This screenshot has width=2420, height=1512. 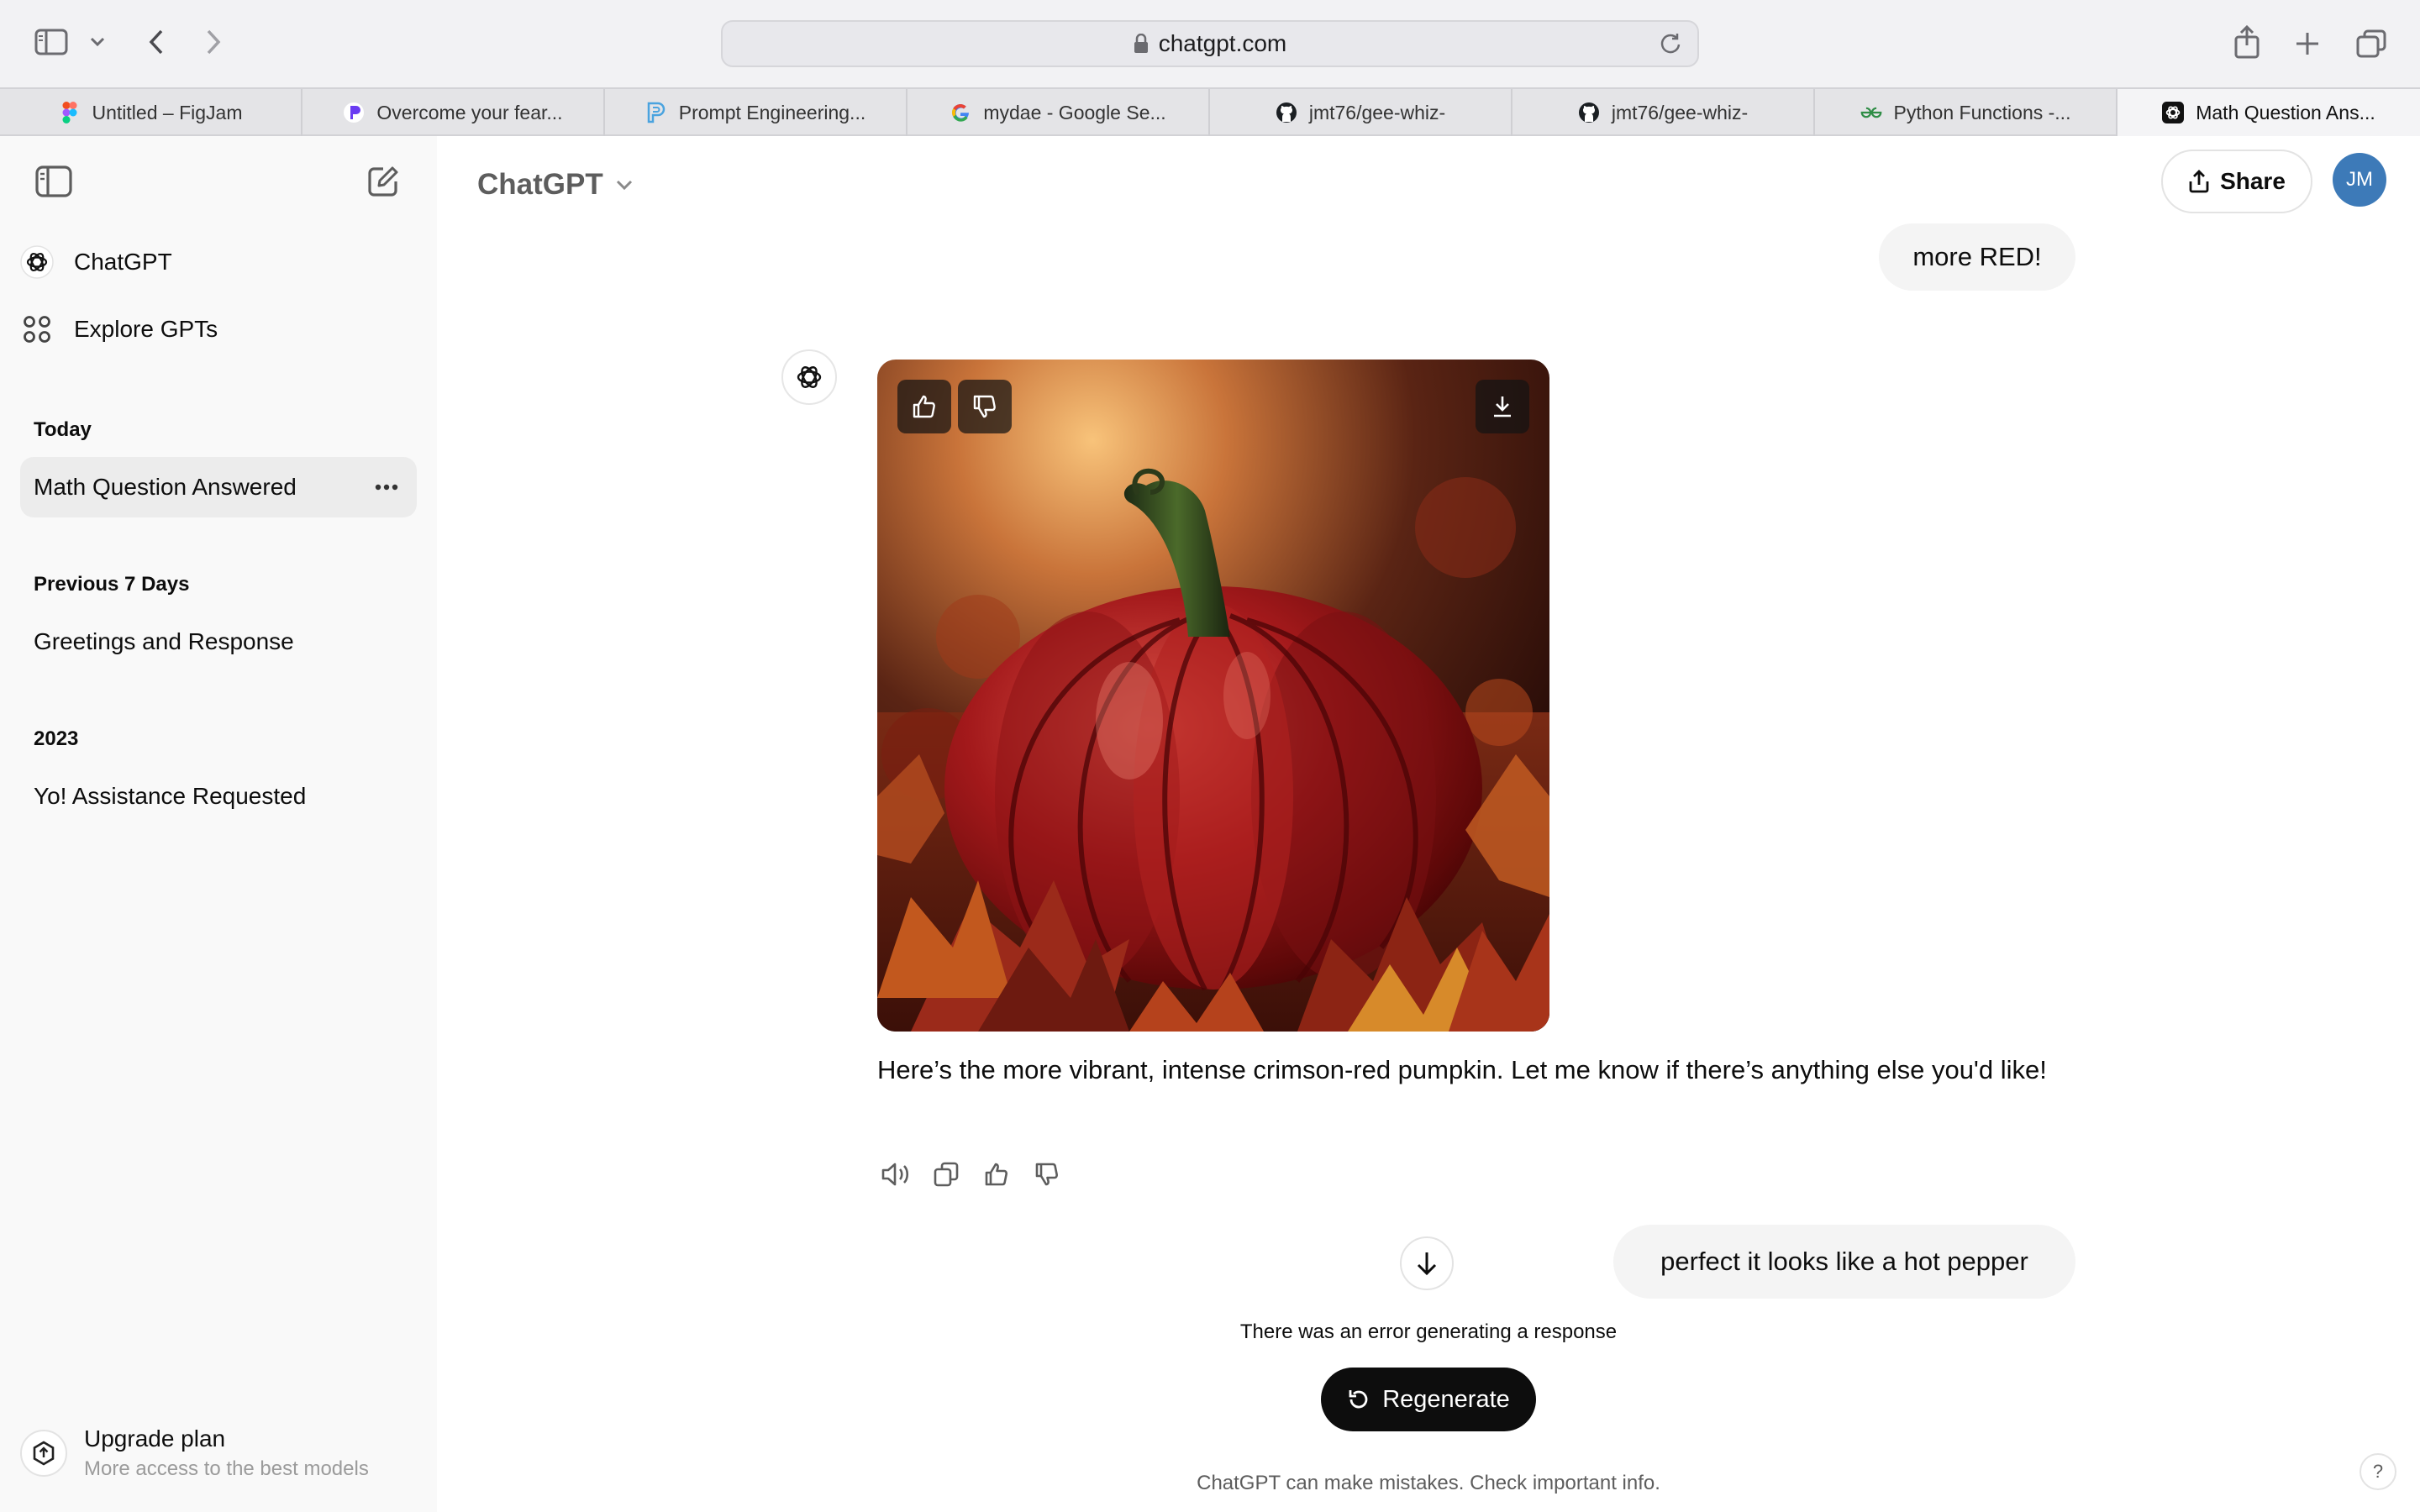 What do you see at coordinates (53, 181) in the screenshot?
I see `close-sidebar-button` at bounding box center [53, 181].